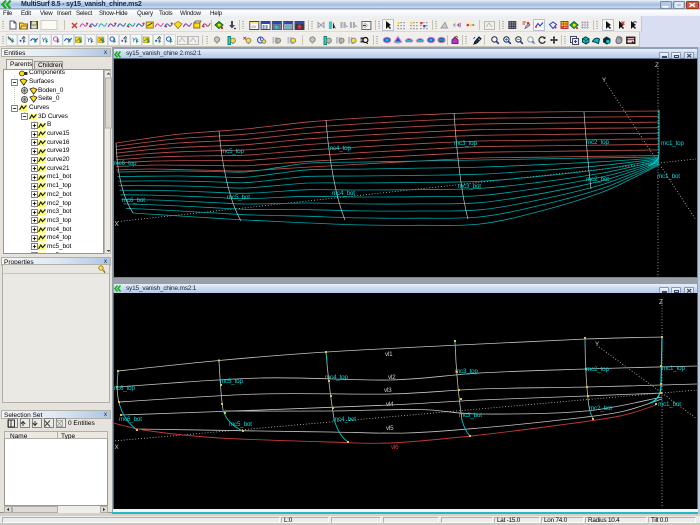 The image size is (700, 525). Describe the element at coordinates (388, 390) in the screenshot. I see `svg-text: vl3` at that location.